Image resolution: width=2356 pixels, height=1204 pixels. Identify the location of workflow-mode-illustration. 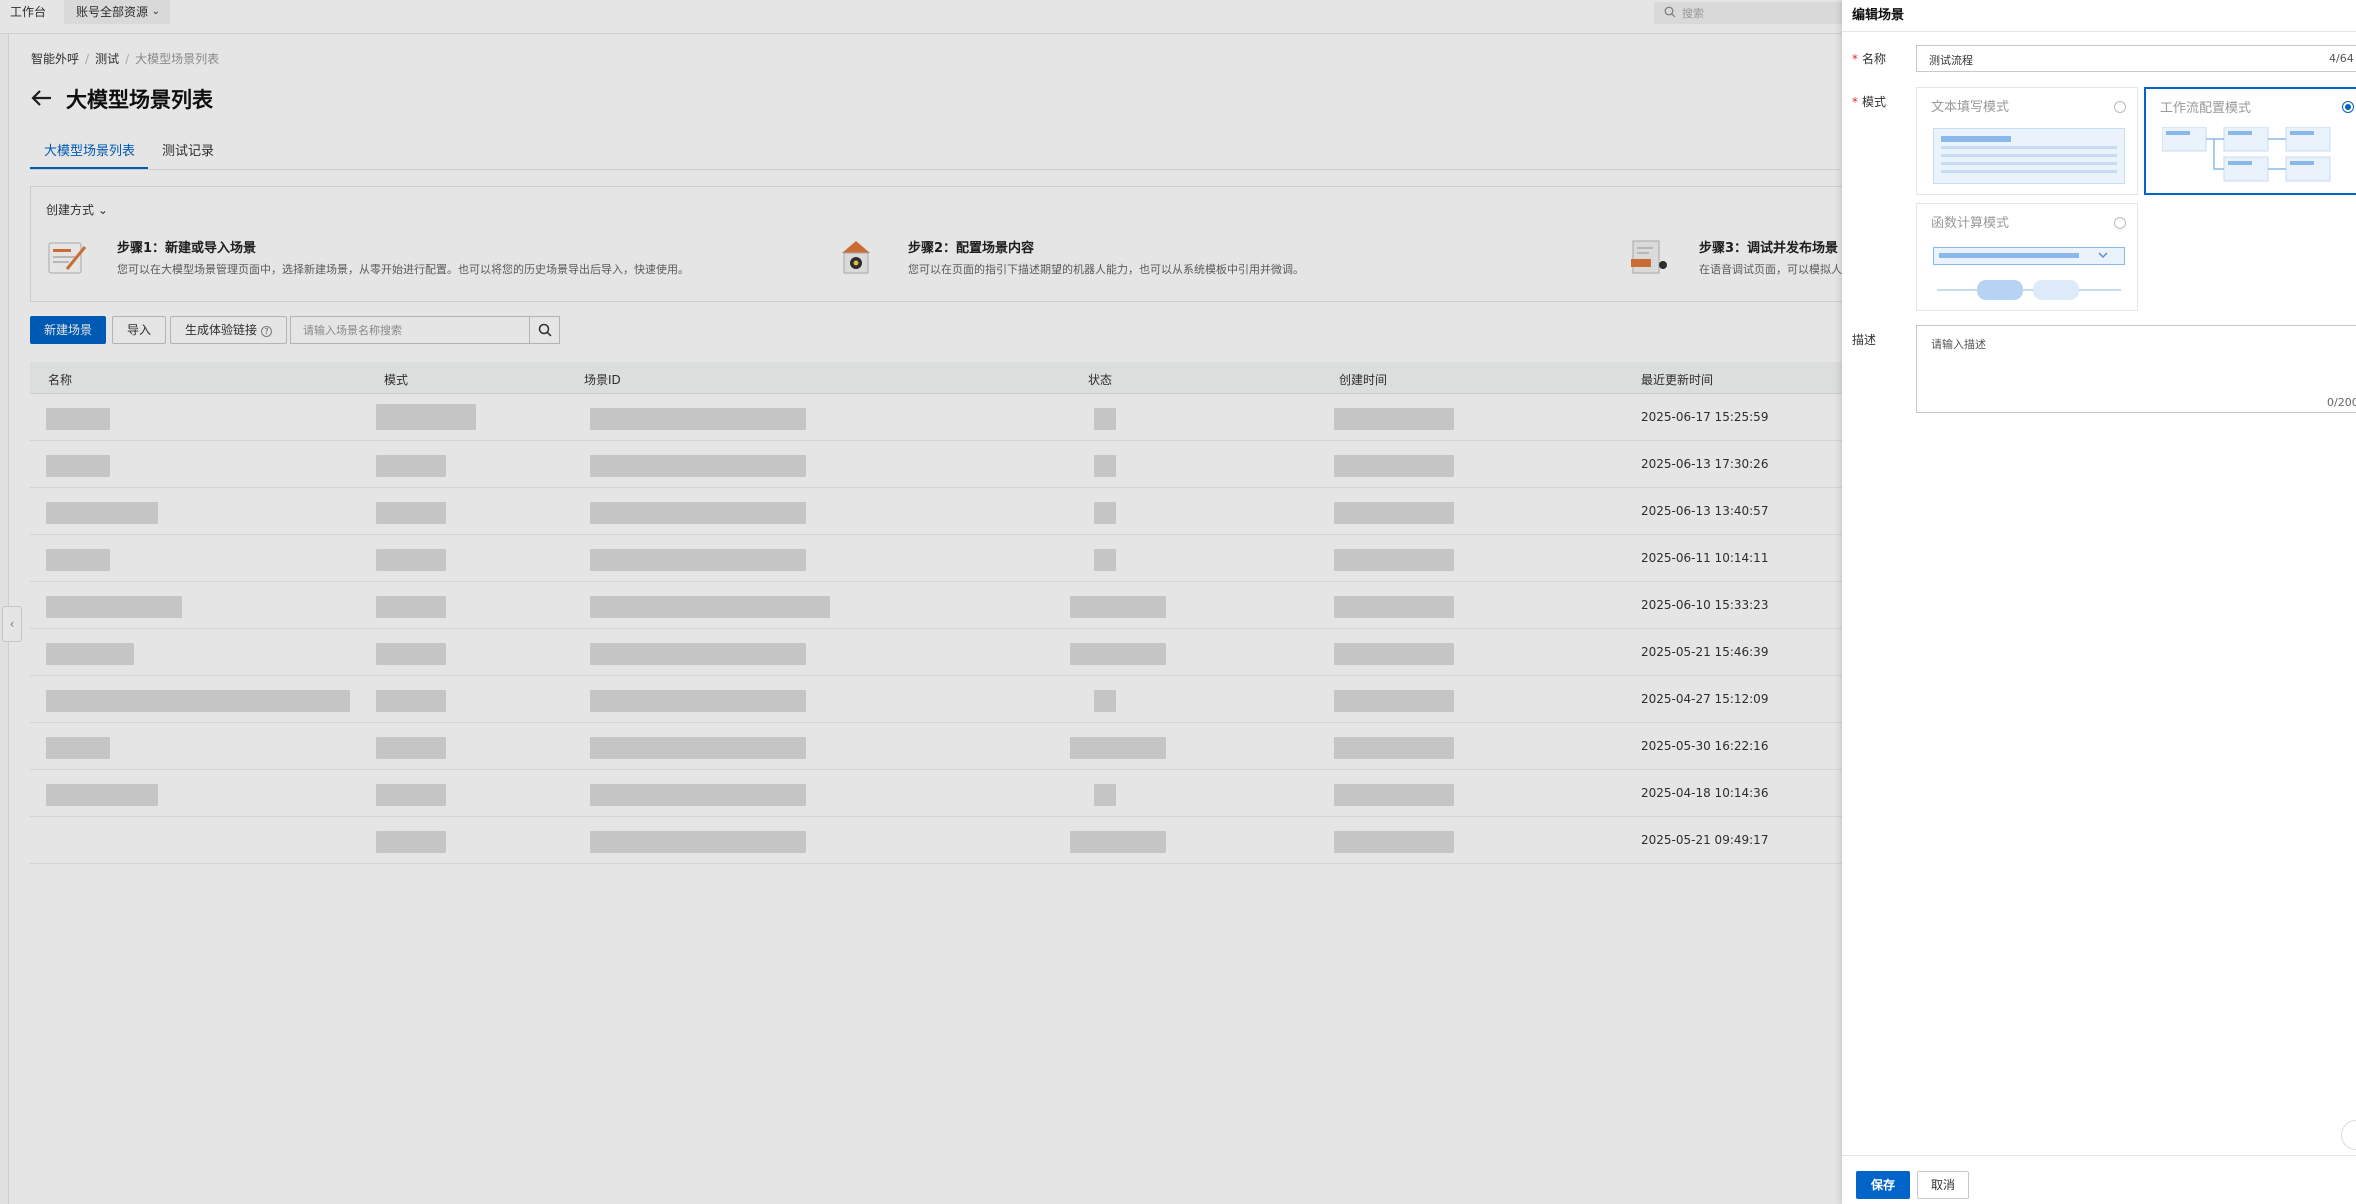
(2246, 154).